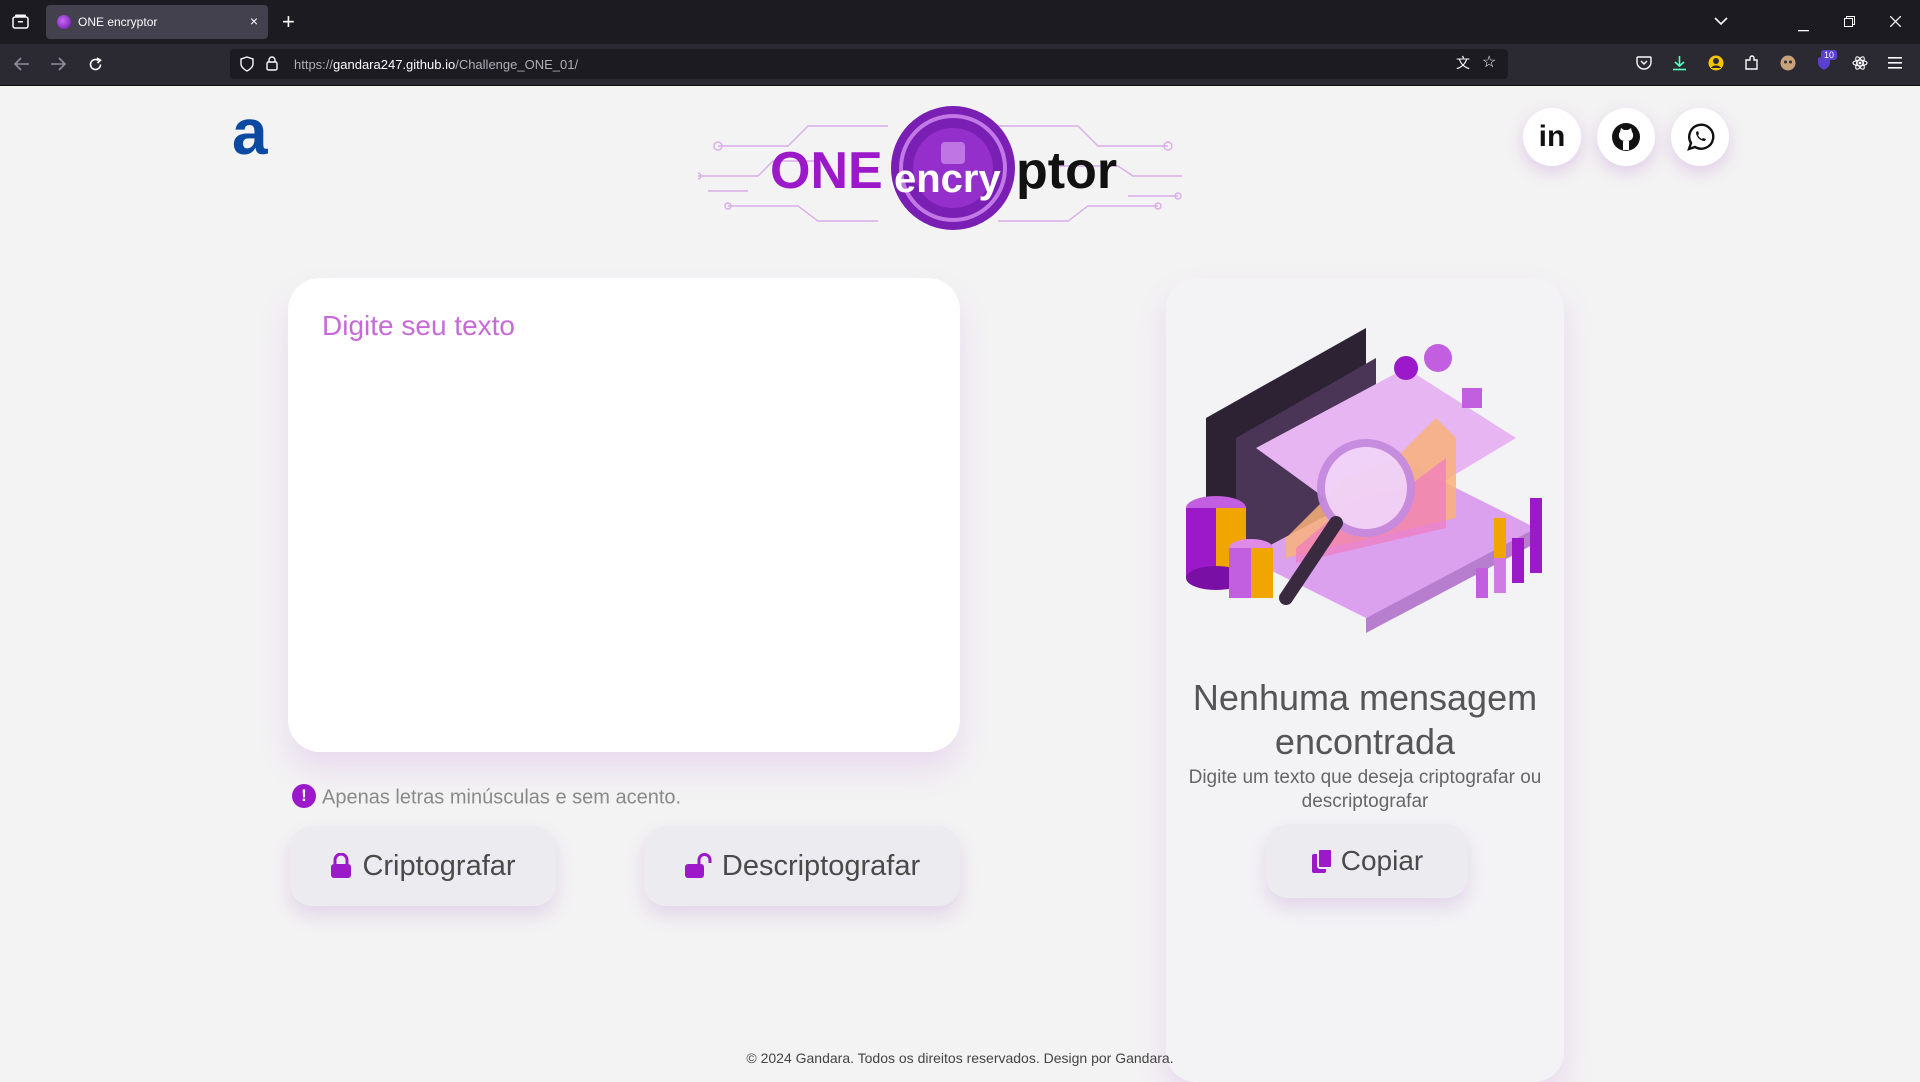 The width and height of the screenshot is (1920, 1082). What do you see at coordinates (288, 22) in the screenshot?
I see `new-tab-icon: +` at bounding box center [288, 22].